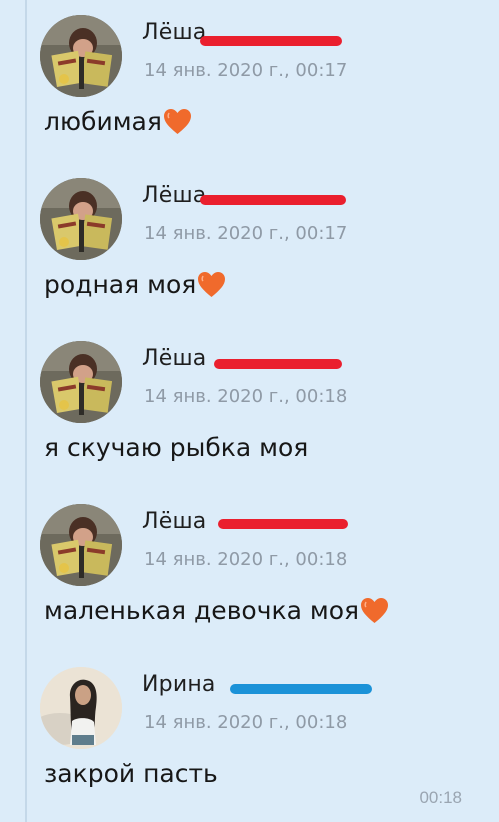  What do you see at coordinates (179, 684) in the screenshot?
I see `sender-name: Ирина` at bounding box center [179, 684].